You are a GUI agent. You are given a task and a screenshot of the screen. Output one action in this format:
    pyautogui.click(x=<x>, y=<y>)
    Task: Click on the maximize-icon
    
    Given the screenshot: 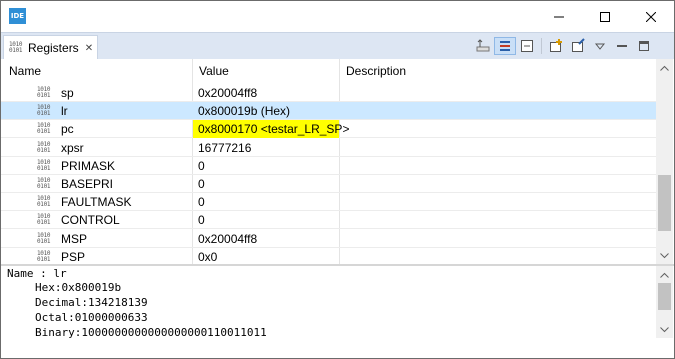 What is the action you would take?
    pyautogui.click(x=605, y=16)
    